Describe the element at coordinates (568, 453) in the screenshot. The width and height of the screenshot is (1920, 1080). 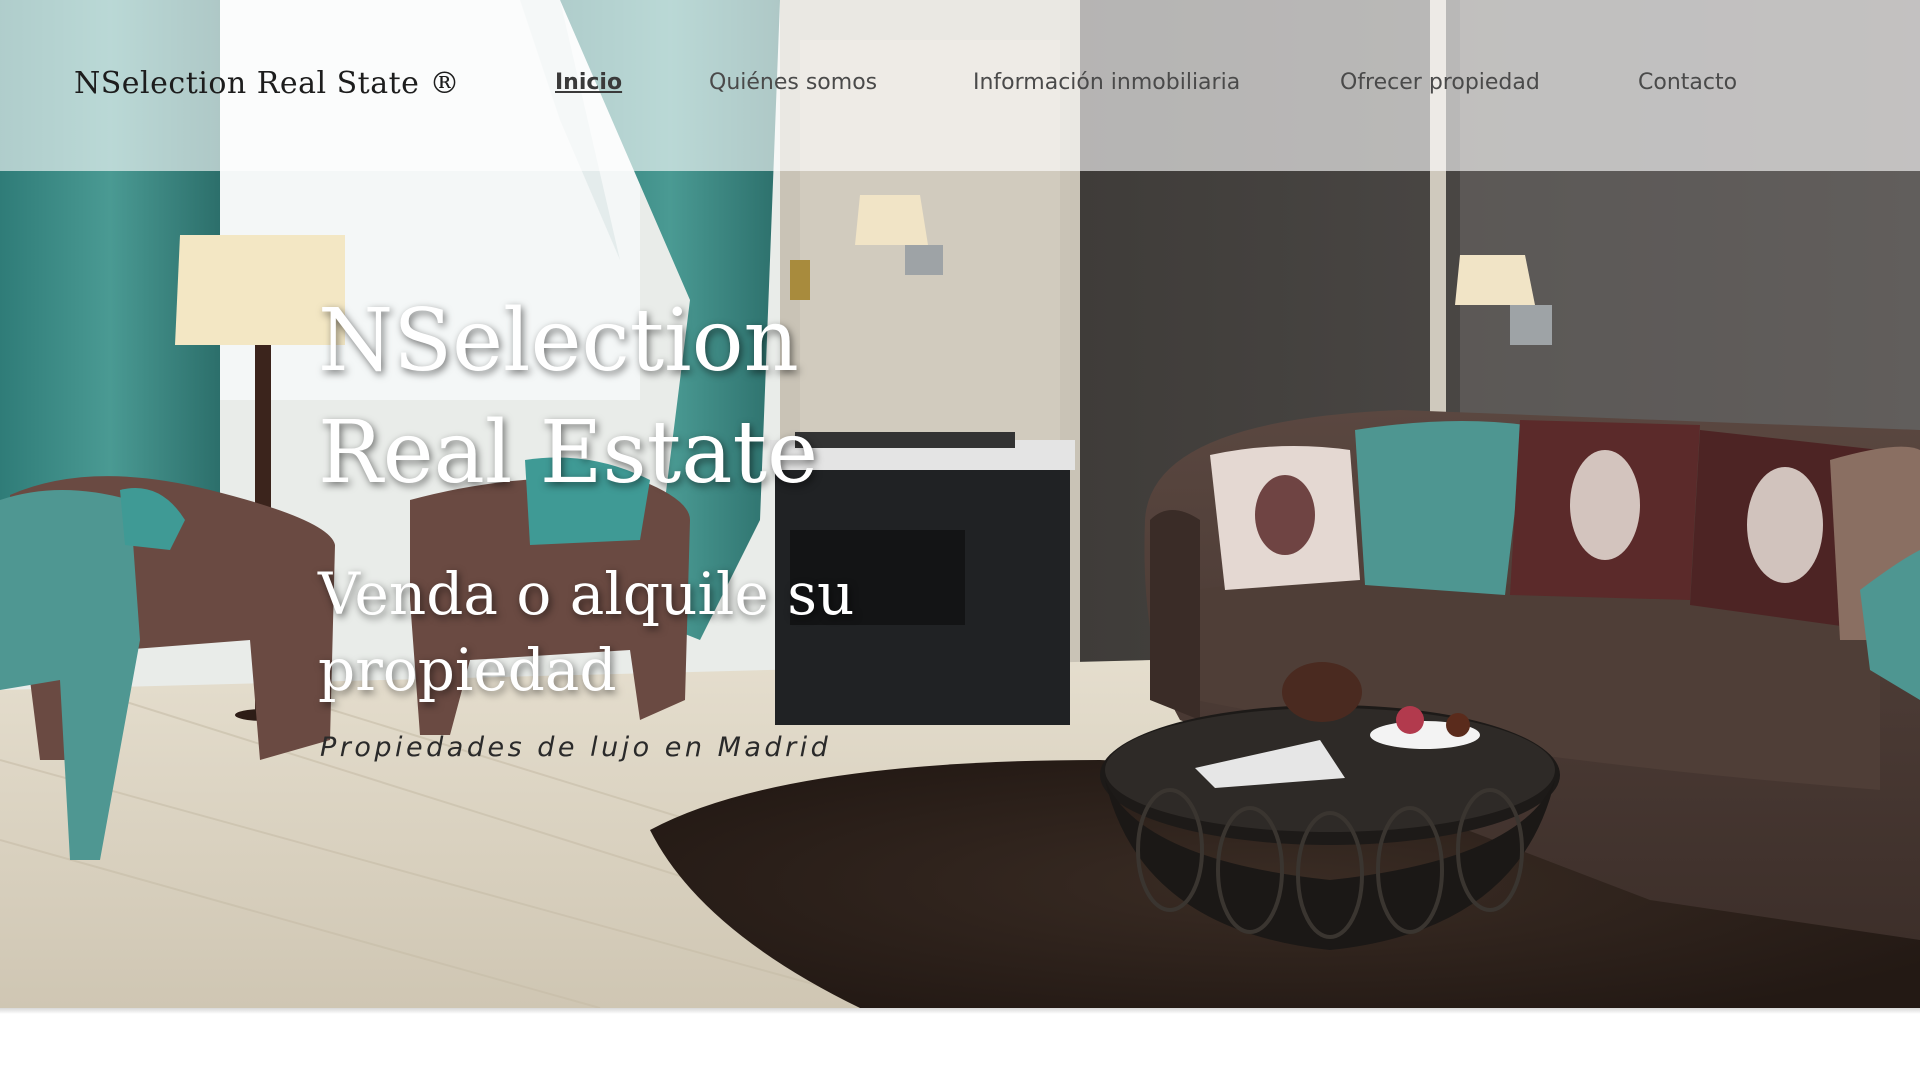
I see `hero-title-line2: Real Estate` at that location.